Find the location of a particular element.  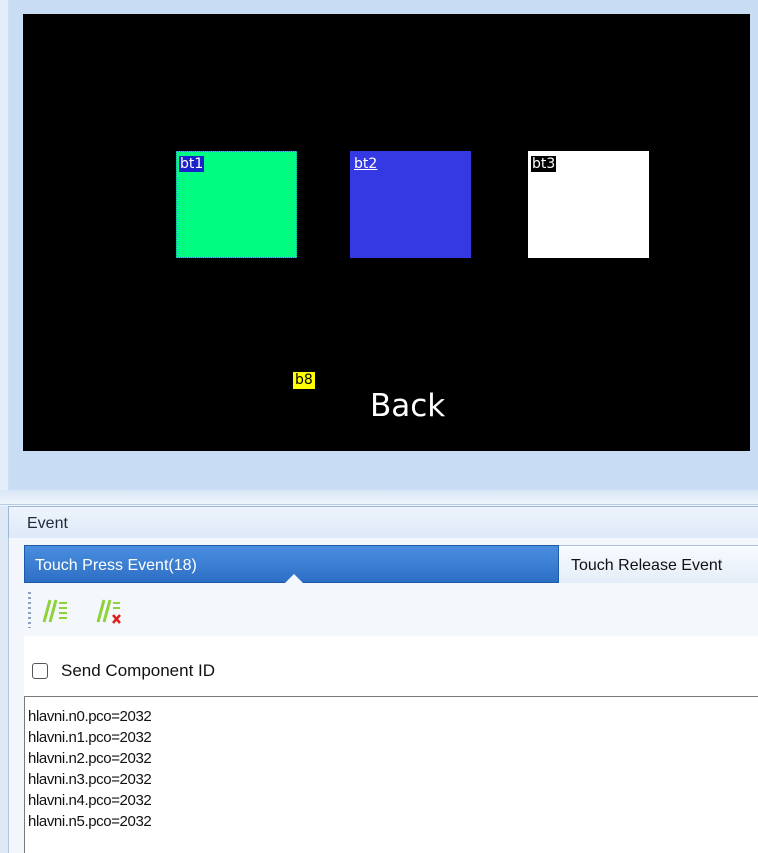

toolbar-grip is located at coordinates (29, 610).